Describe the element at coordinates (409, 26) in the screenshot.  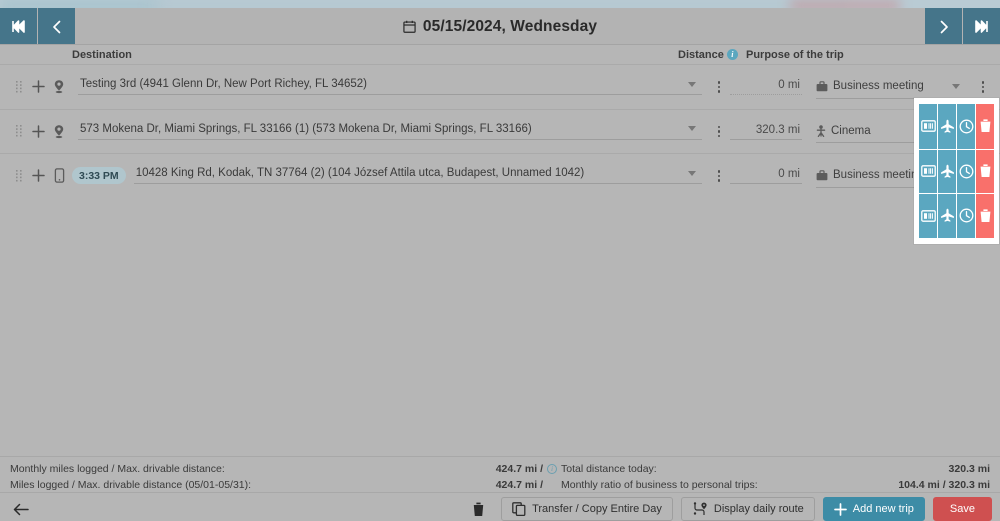
I see `calendar-icon` at that location.